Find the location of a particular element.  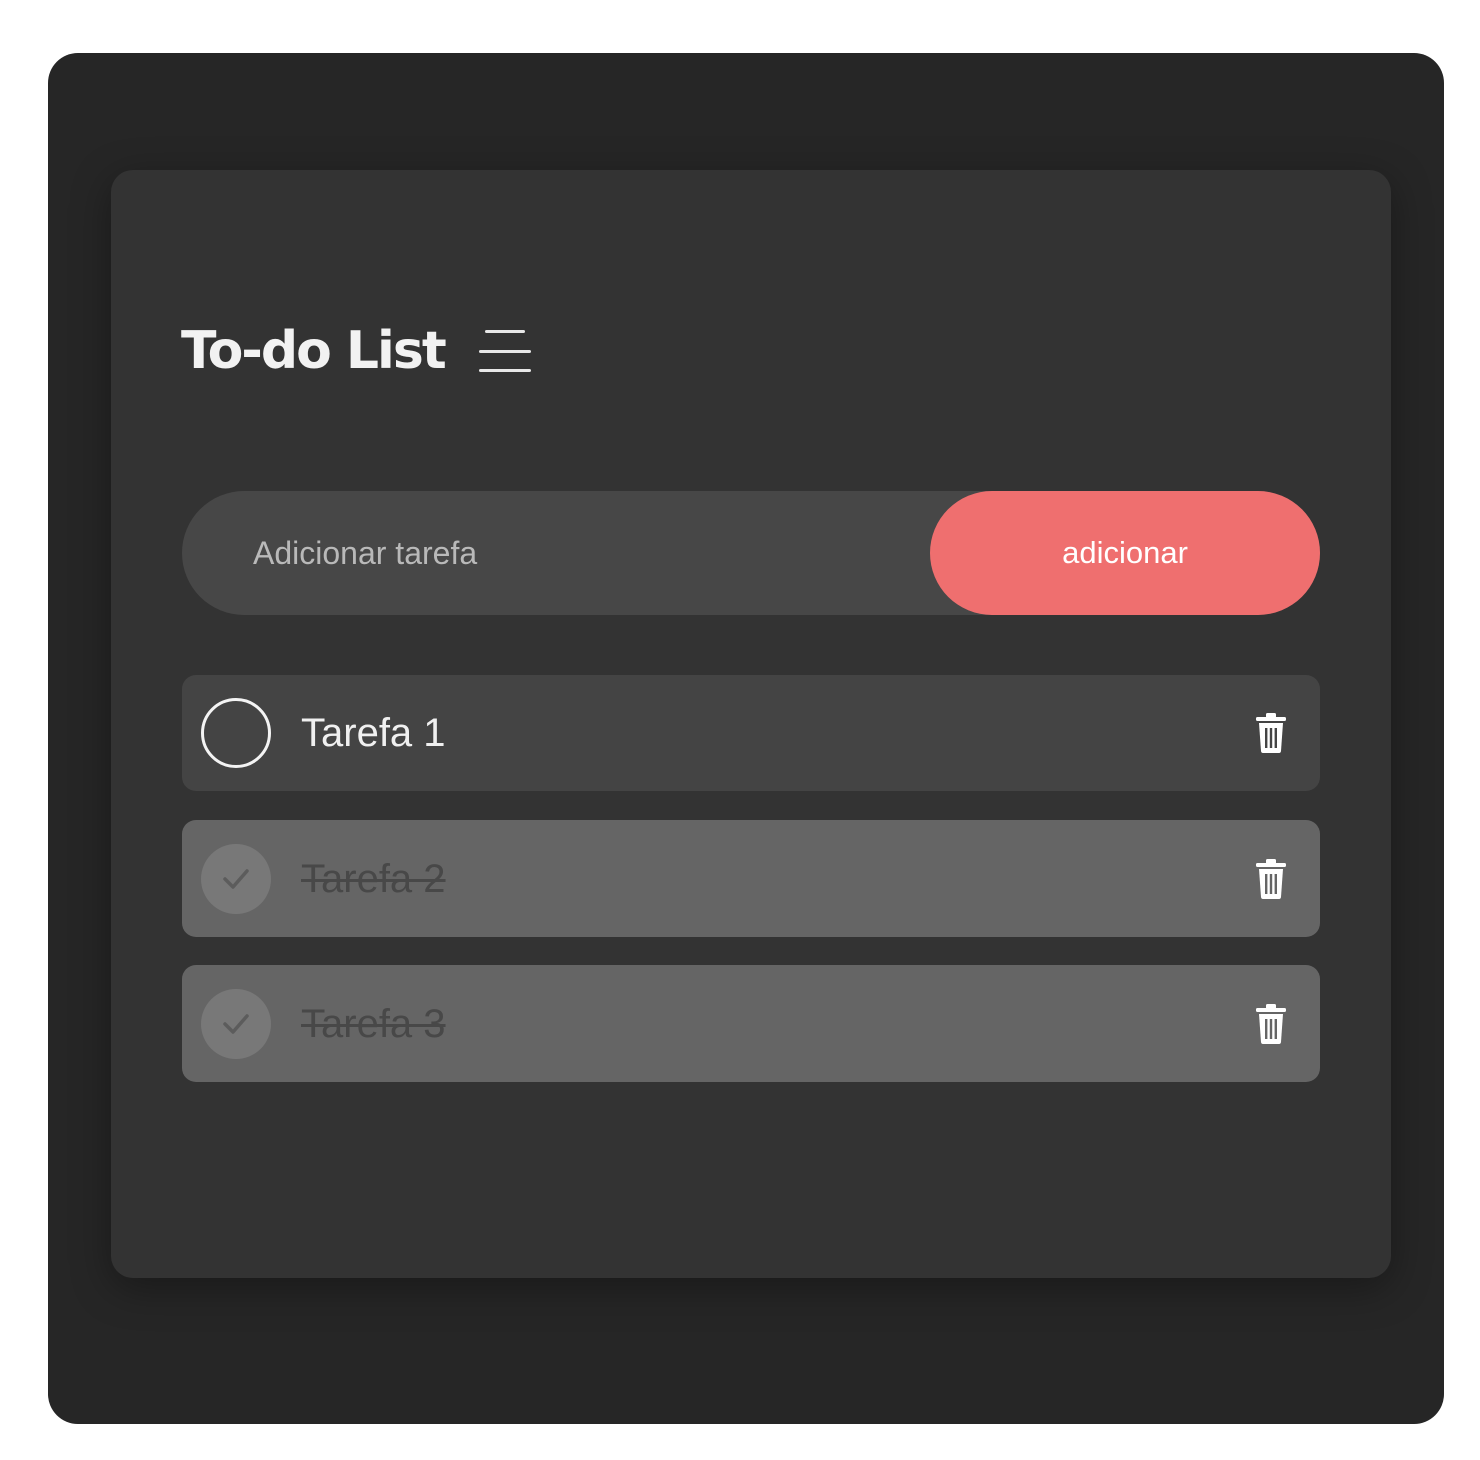

task-label: Tarefa 1 is located at coordinates (373, 733).